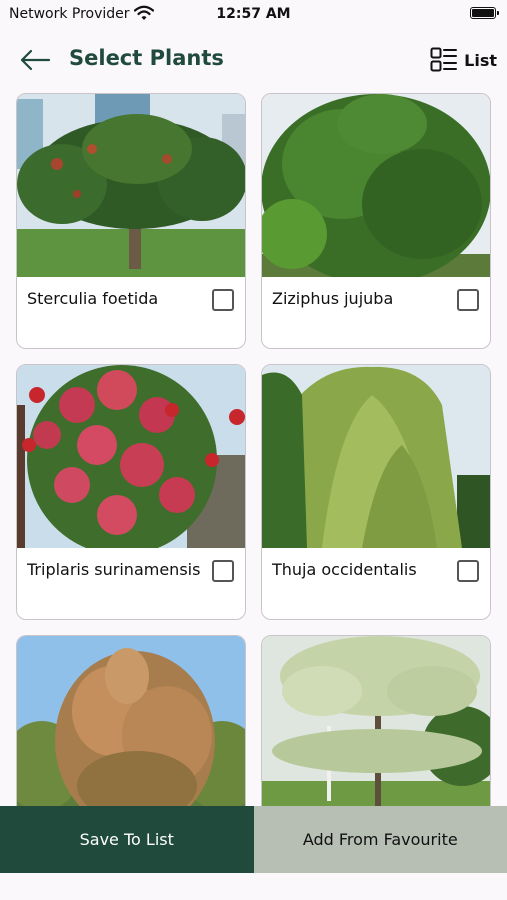 The image size is (507, 900). I want to click on plant-card: Sterculia foetida, so click(131, 221).